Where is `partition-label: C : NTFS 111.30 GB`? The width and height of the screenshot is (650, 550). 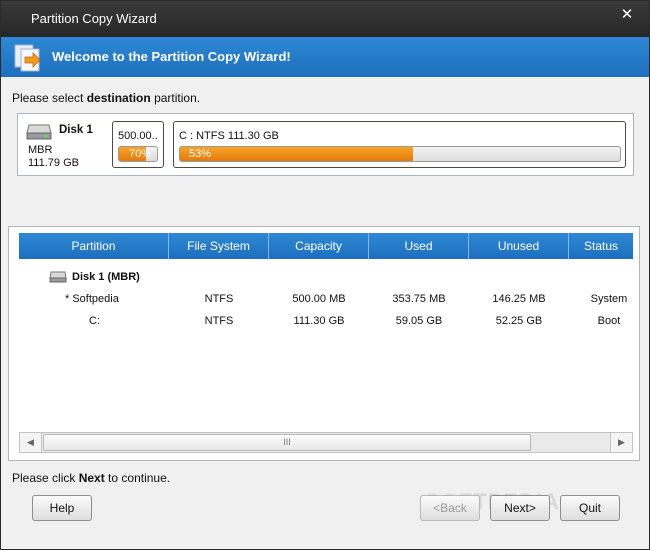
partition-label: C : NTFS 111.30 GB is located at coordinates (229, 136).